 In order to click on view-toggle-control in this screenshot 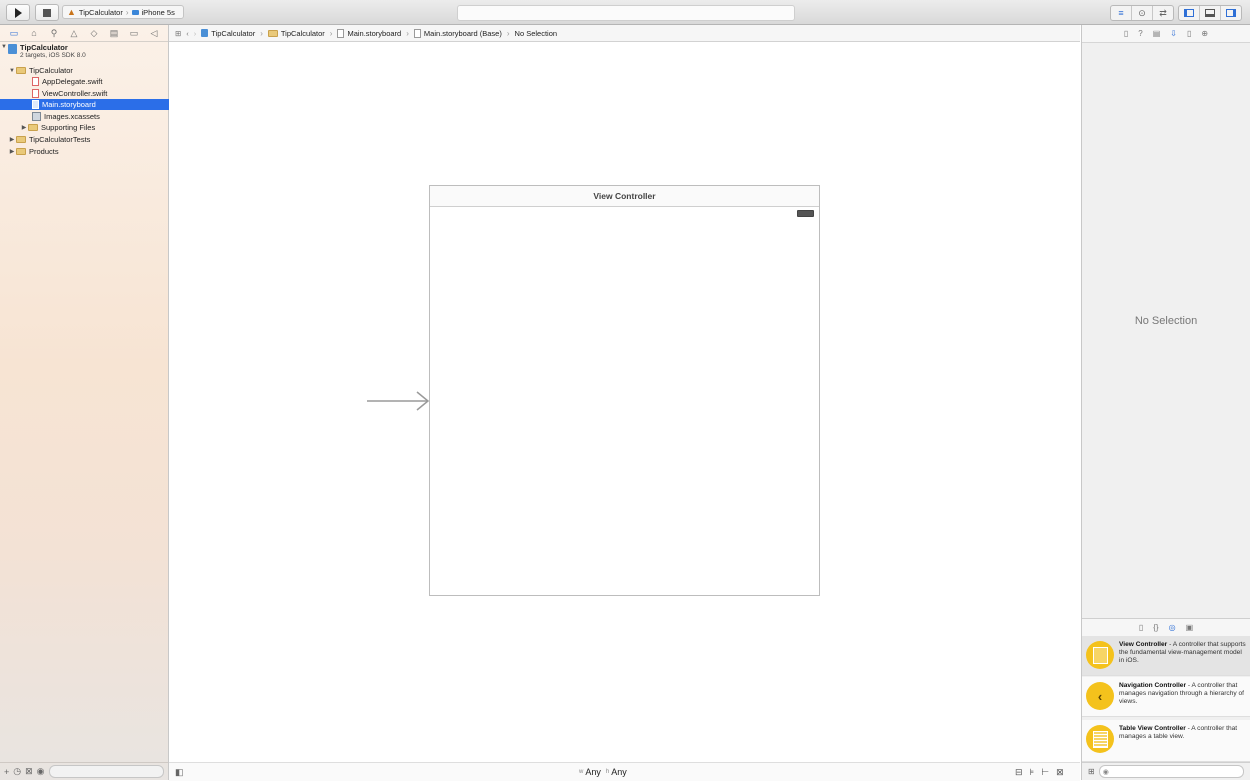, I will do `click(1210, 13)`.